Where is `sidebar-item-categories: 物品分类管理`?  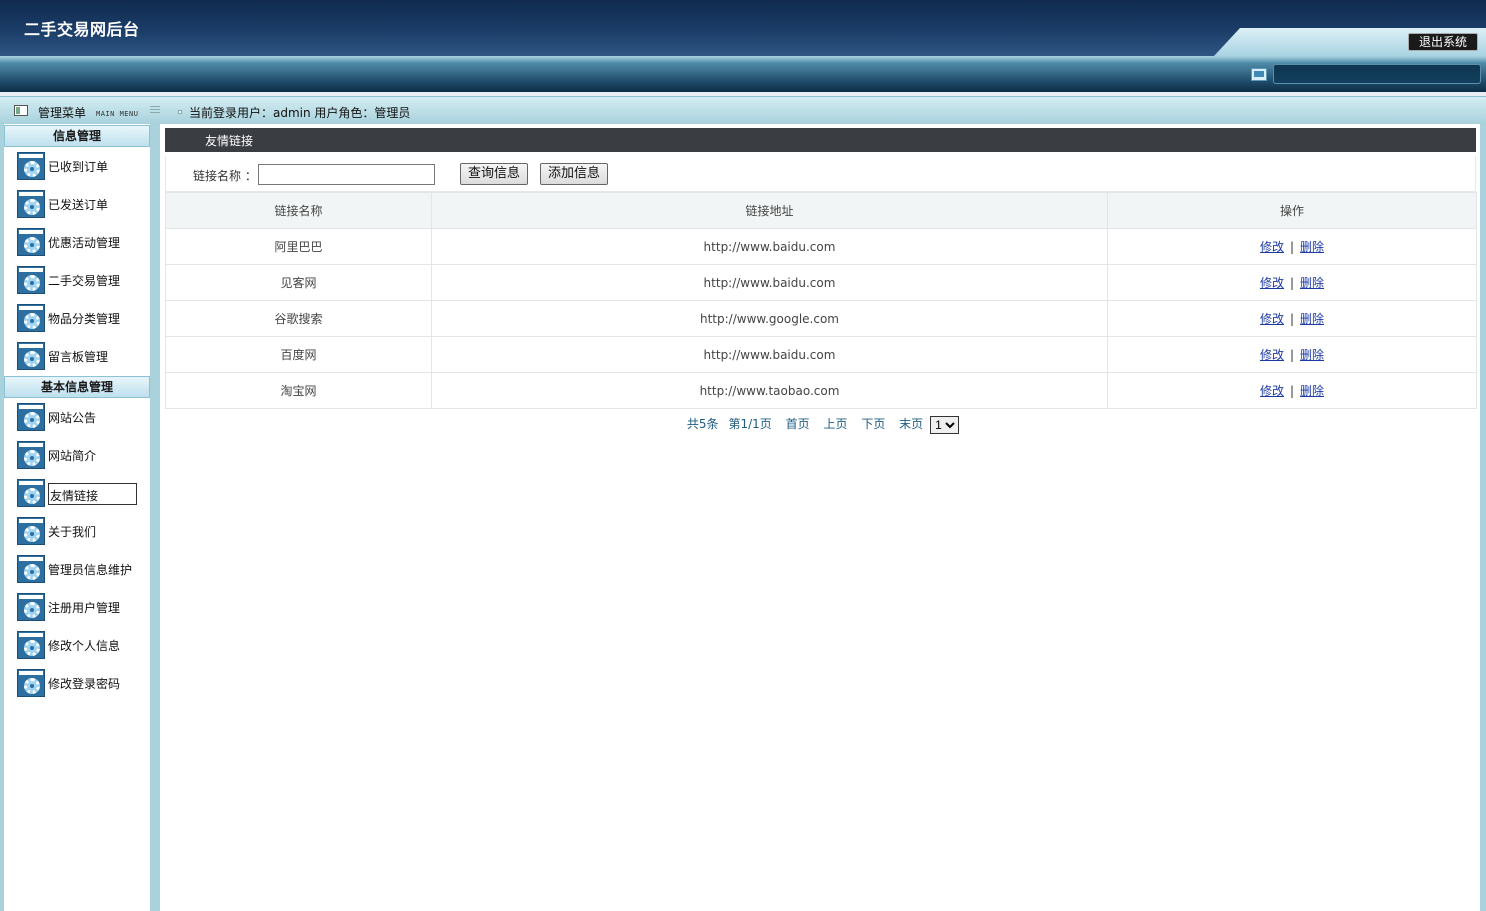
sidebar-item-categories: 物品分类管理 is located at coordinates (82, 318).